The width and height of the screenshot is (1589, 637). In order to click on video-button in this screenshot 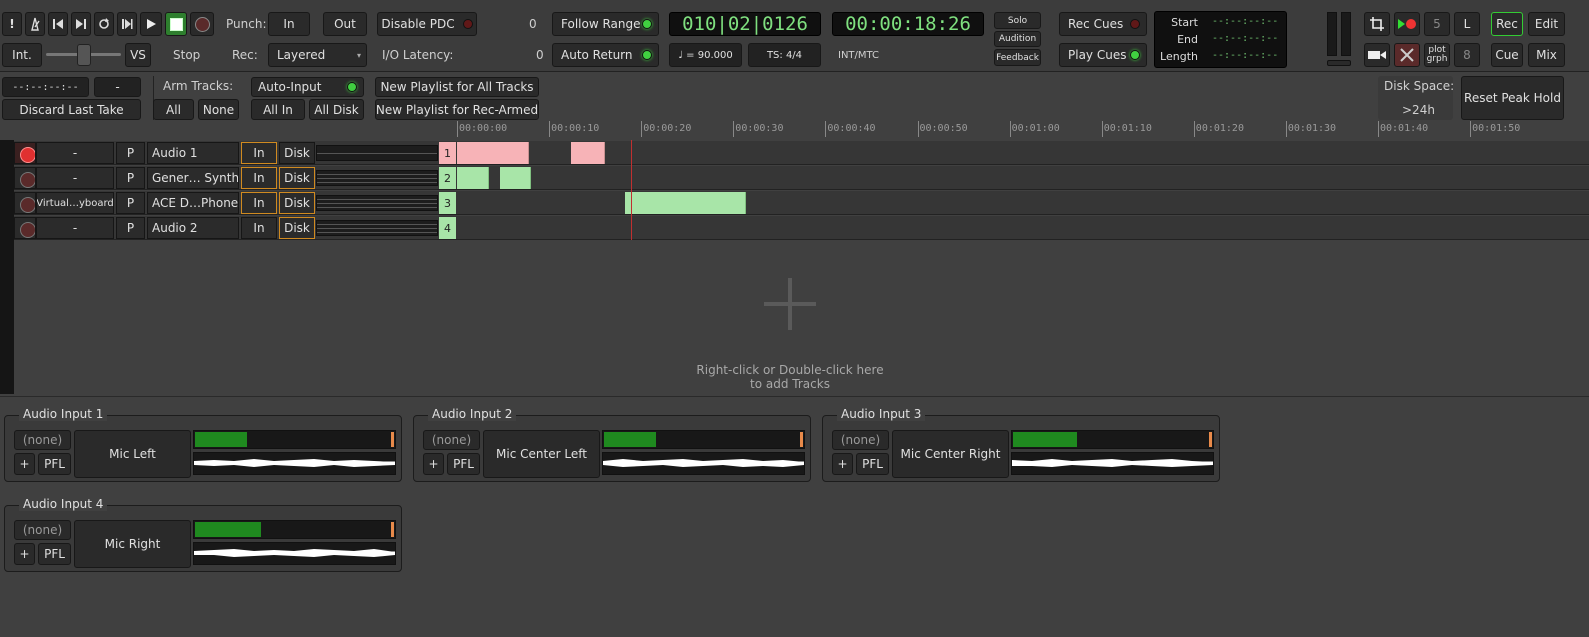, I will do `click(1377, 55)`.